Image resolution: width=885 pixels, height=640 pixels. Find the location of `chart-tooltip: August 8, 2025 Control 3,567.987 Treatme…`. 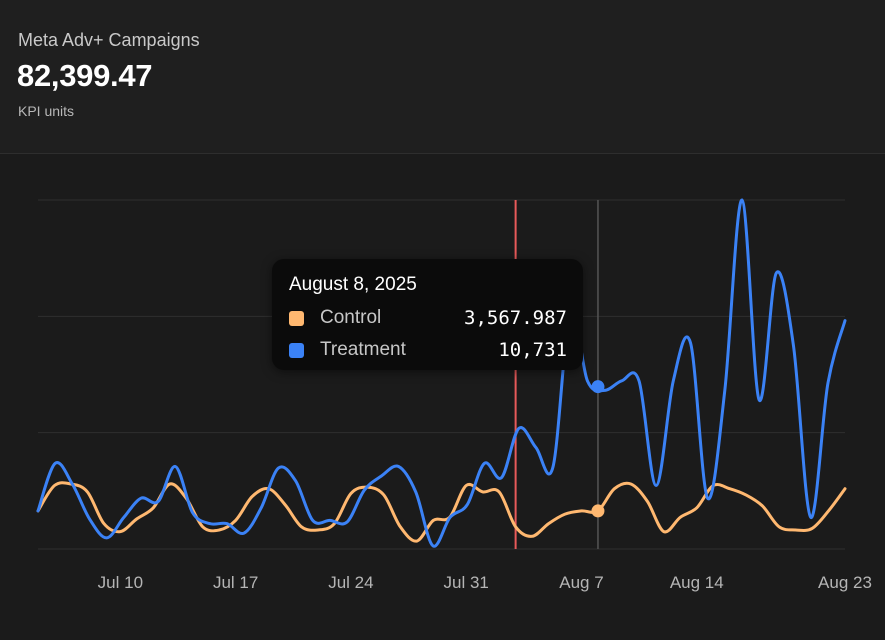

chart-tooltip: August 8, 2025 Control 3,567.987 Treatme… is located at coordinates (427, 314).